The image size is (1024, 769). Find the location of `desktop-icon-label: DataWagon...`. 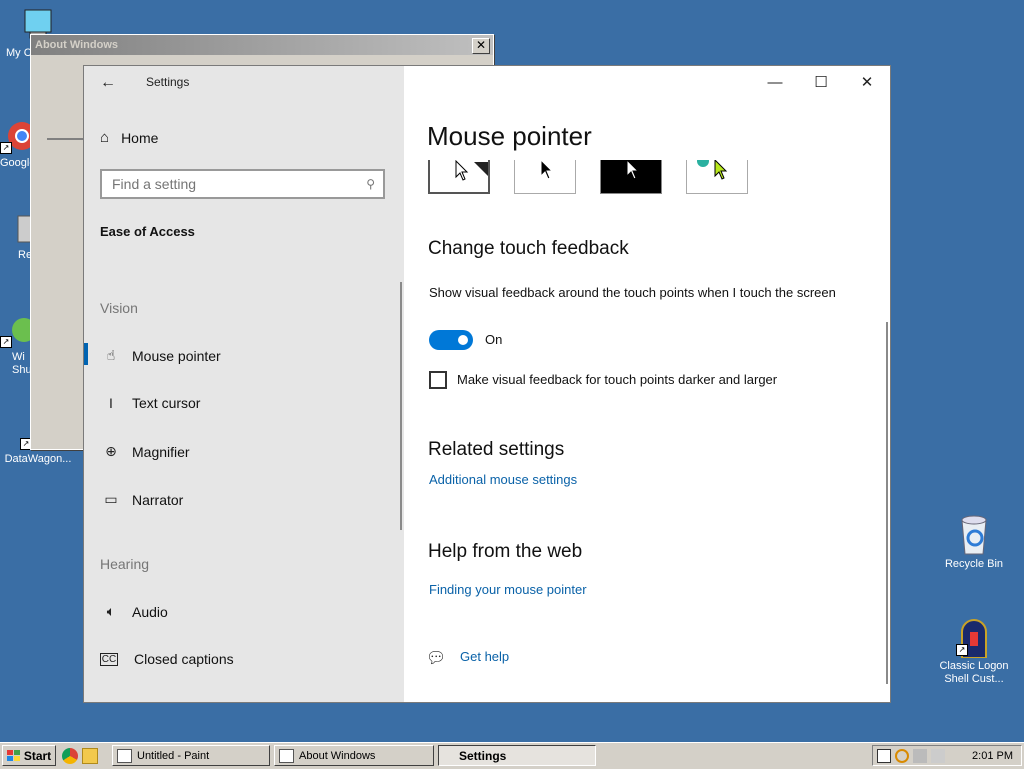

desktop-icon-label: DataWagon... is located at coordinates (38, 459).